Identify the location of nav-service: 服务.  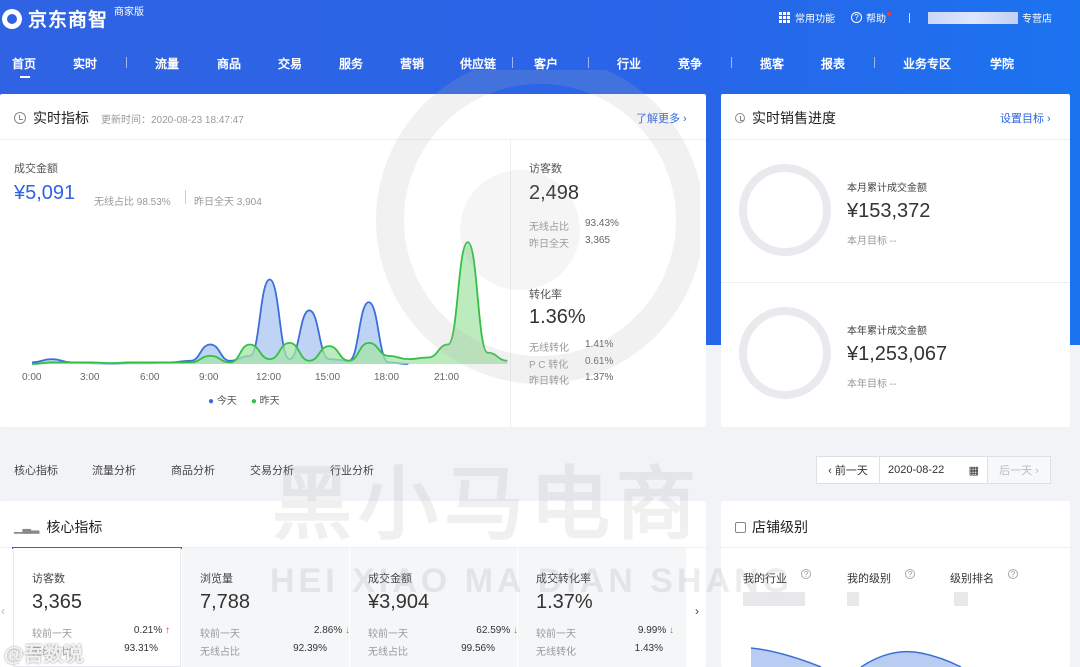
(351, 63).